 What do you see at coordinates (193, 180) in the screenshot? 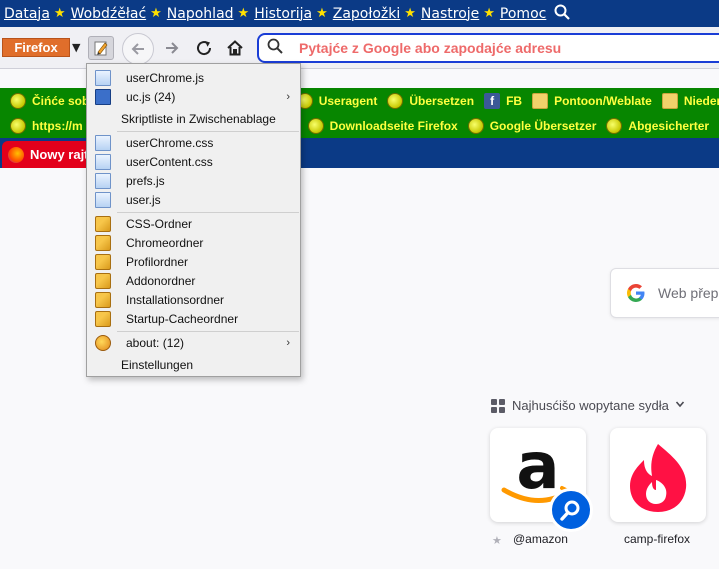
I see `menuitem-prefs-js: prefs.js` at bounding box center [193, 180].